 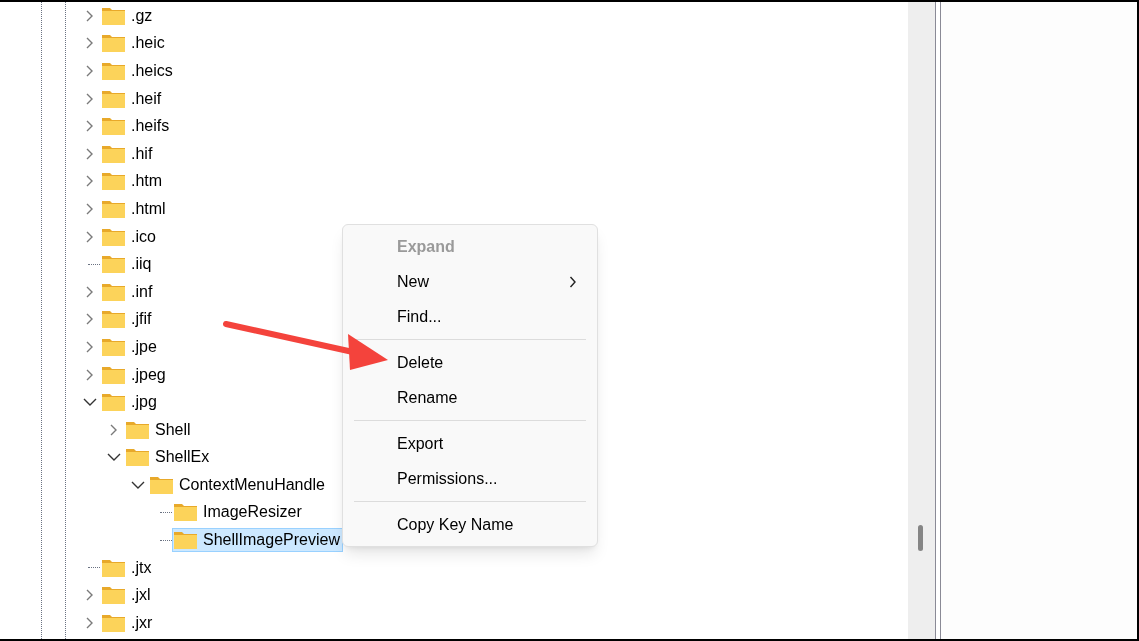 What do you see at coordinates (129, 236) in the screenshot?
I see `tree-item: .ico` at bounding box center [129, 236].